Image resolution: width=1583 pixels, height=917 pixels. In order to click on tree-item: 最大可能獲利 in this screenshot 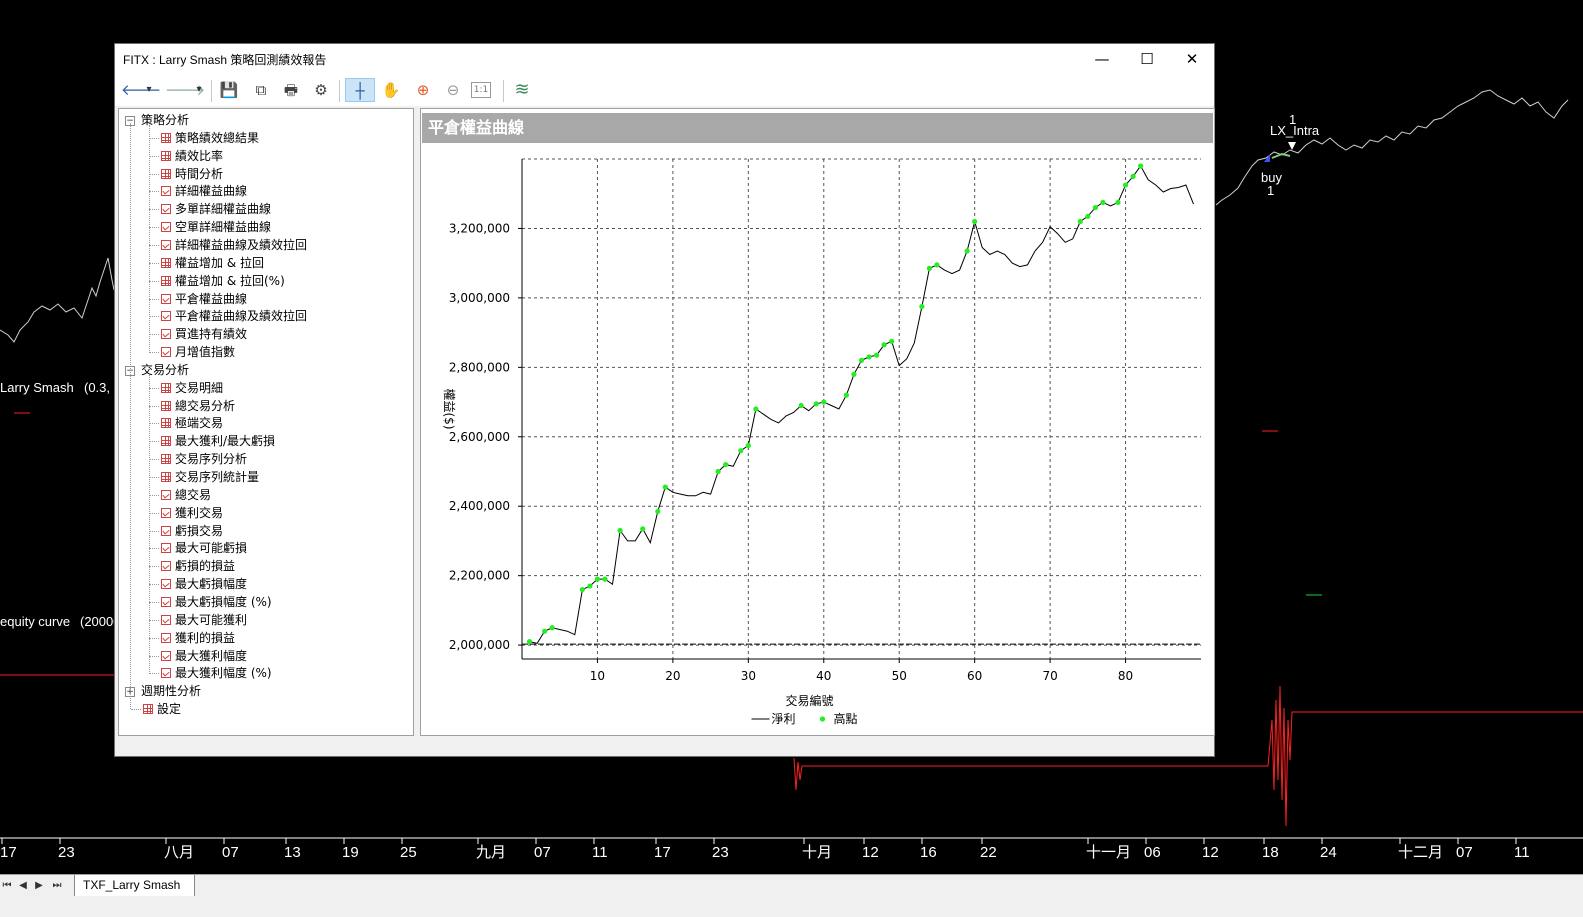, I will do `click(204, 620)`.